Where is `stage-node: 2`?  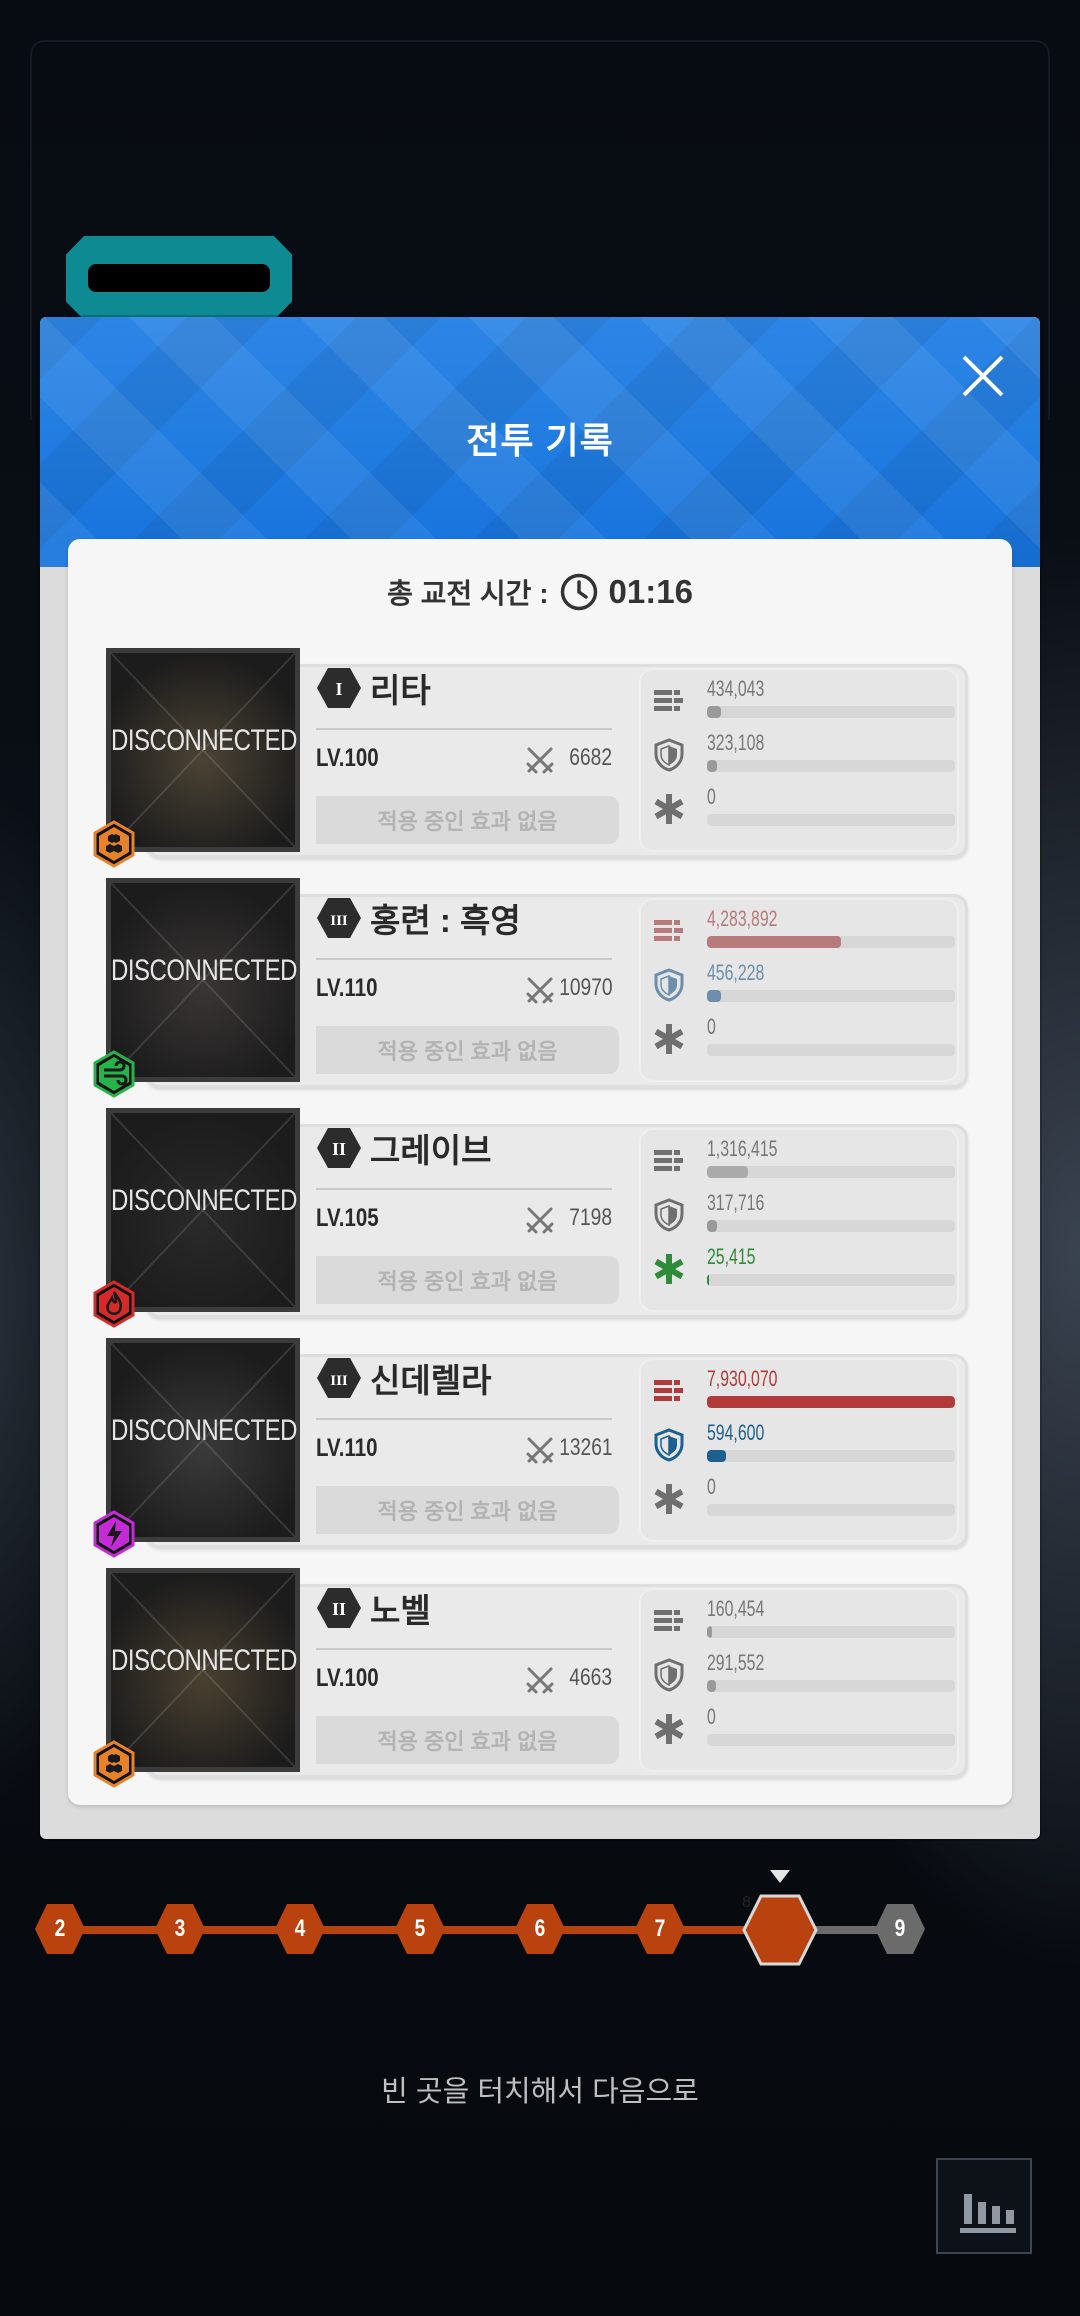 stage-node: 2 is located at coordinates (60, 1929).